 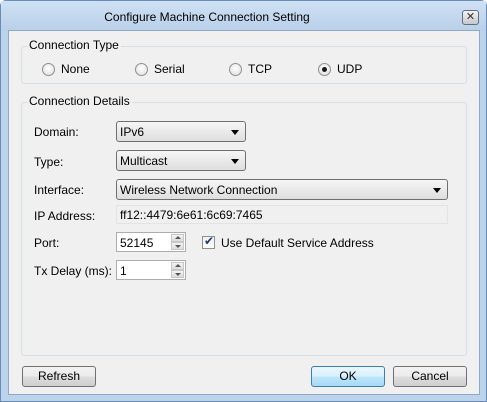 What do you see at coordinates (282, 214) in the screenshot?
I see `ip-address-field: ff12::4479:6e61:6c69:7465` at bounding box center [282, 214].